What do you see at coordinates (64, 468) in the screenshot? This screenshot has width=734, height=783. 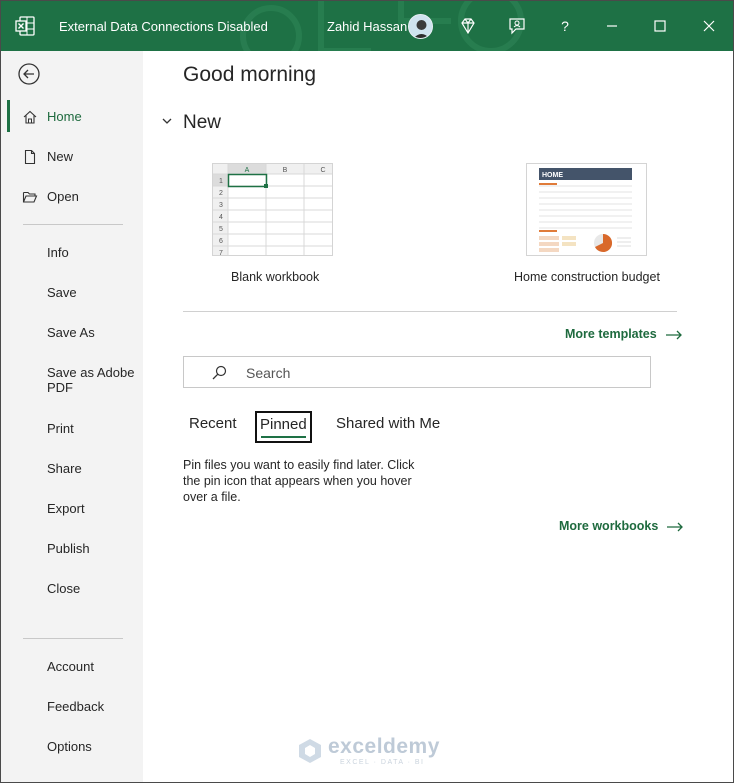 I see `sidebar-item-label: Share` at bounding box center [64, 468].